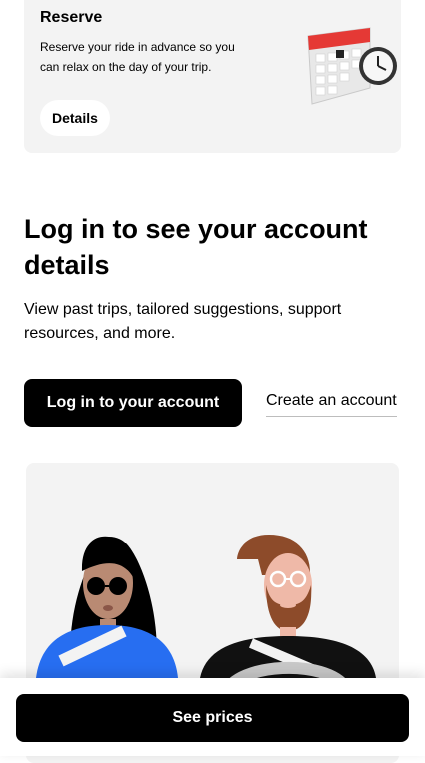 The width and height of the screenshot is (425, 763). Describe the element at coordinates (352, 66) in the screenshot. I see `calendar-clock-icon` at that location.